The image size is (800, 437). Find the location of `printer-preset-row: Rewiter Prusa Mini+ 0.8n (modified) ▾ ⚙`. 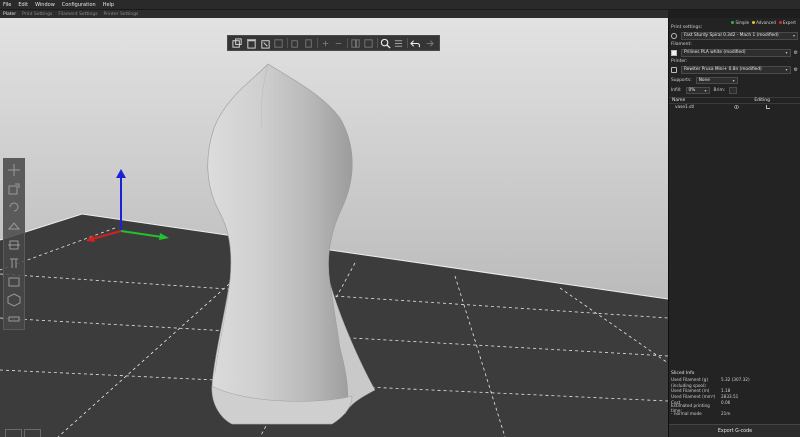

printer-preset-row: Rewiter Prusa Mini+ 0.8n (modified) ▾ ⚙ is located at coordinates (734, 69).